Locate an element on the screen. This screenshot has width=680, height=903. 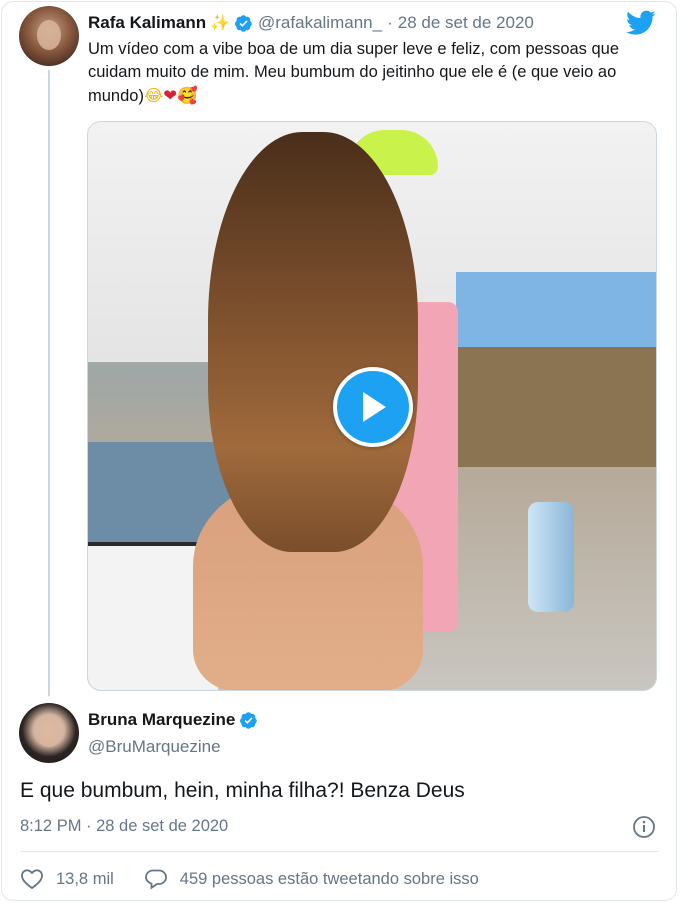
water-bottle is located at coordinates (551, 557).